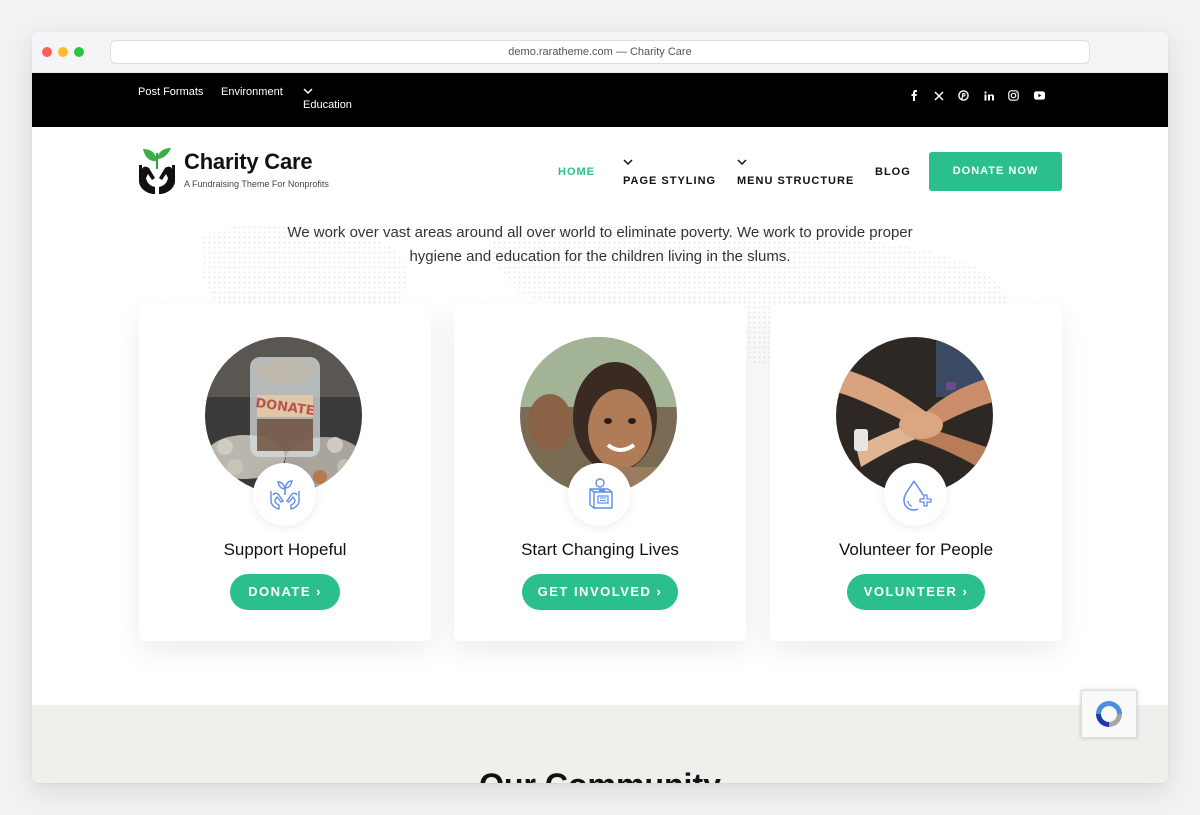 The width and height of the screenshot is (1200, 815). I want to click on brand-title: Charity Care, so click(248, 162).